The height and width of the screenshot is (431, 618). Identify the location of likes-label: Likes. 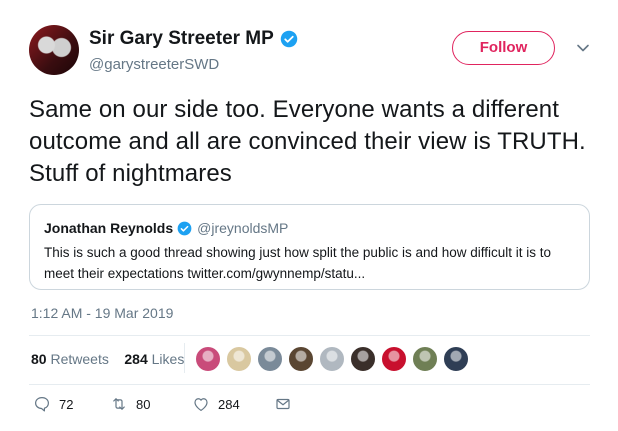
(168, 359).